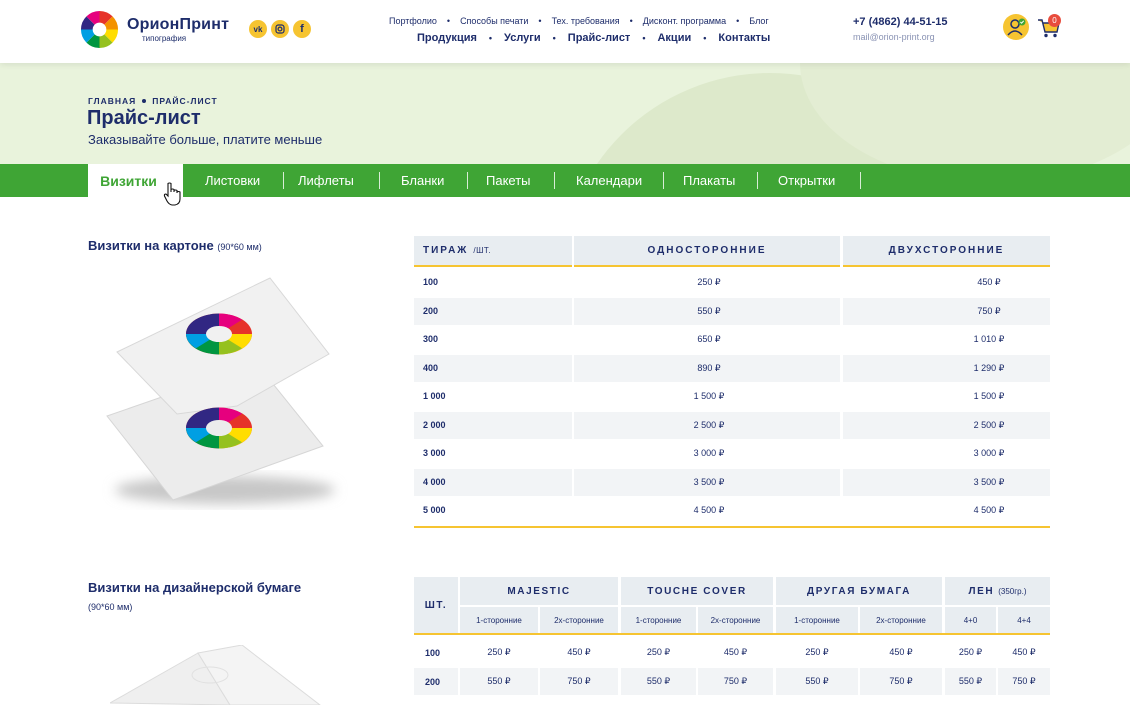 The height and width of the screenshot is (705, 1130). Describe the element at coordinates (732, 634) in the screenshot. I see `header-bottom-border` at that location.